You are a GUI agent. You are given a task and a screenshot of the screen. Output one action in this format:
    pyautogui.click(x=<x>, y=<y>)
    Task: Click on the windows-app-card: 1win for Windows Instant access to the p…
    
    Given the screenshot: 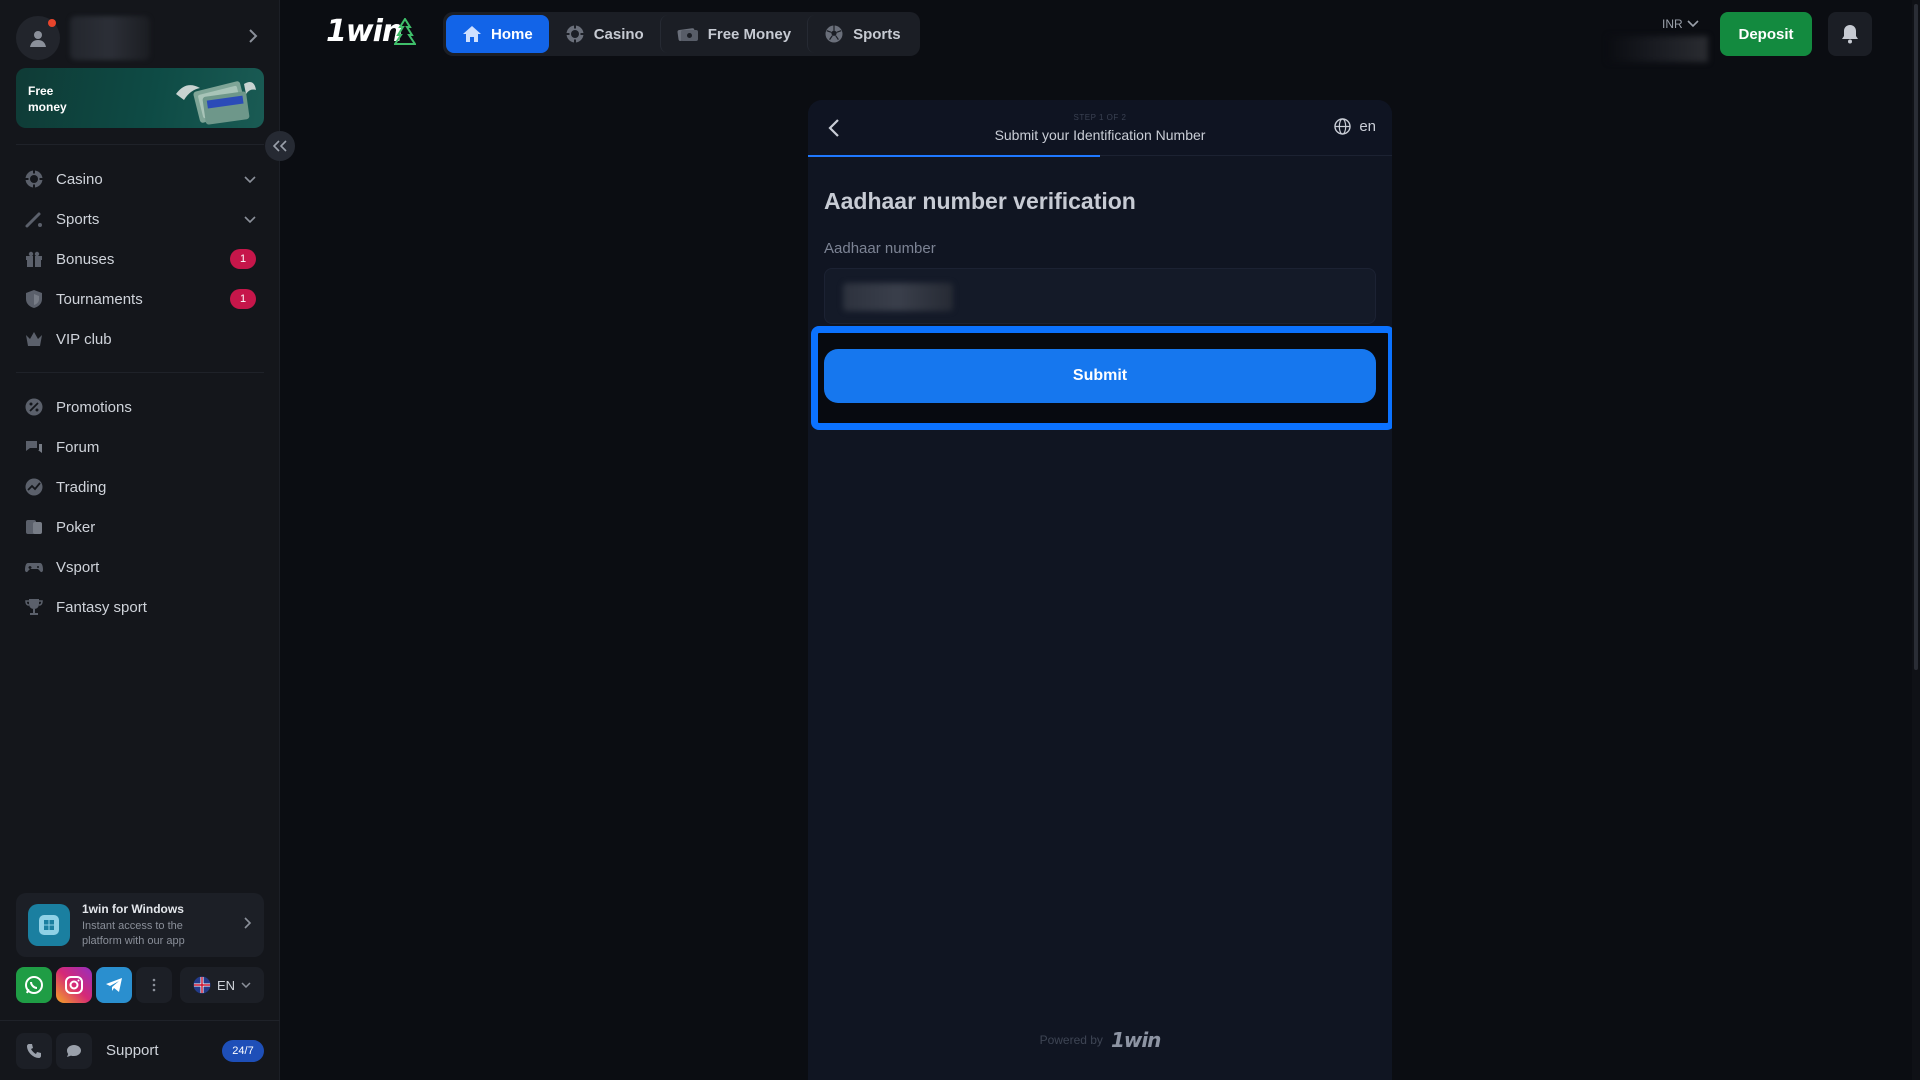 What is the action you would take?
    pyautogui.click(x=140, y=925)
    